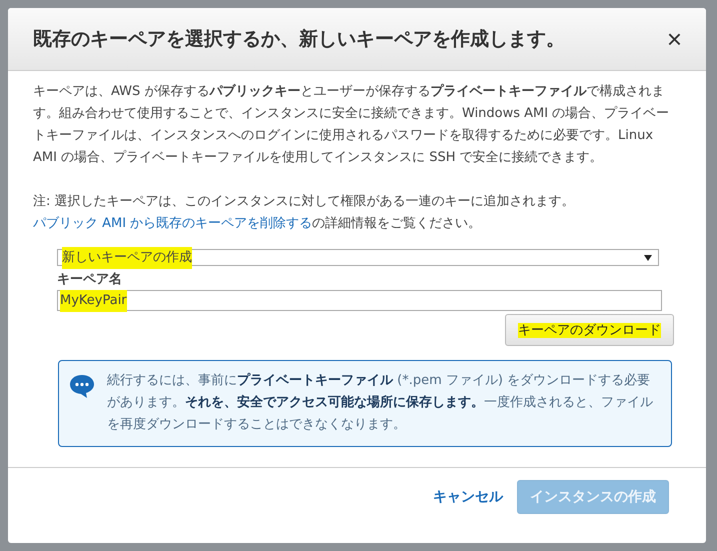 This screenshot has width=717, height=551. What do you see at coordinates (468, 497) in the screenshot?
I see `cancel-button: キャンセル` at bounding box center [468, 497].